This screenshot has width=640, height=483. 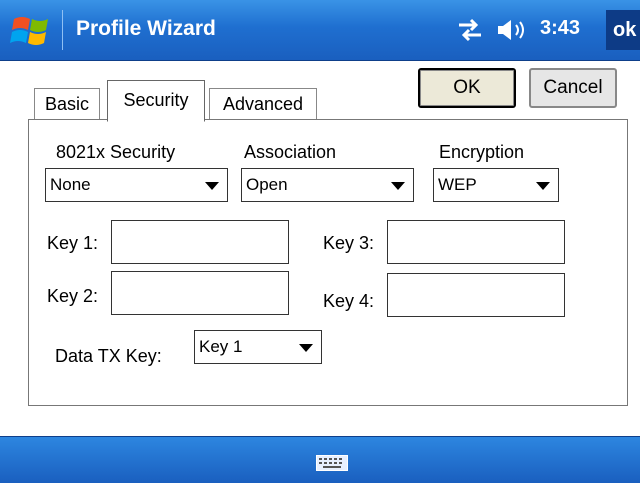 What do you see at coordinates (512, 30) in the screenshot?
I see `speaker-icon` at bounding box center [512, 30].